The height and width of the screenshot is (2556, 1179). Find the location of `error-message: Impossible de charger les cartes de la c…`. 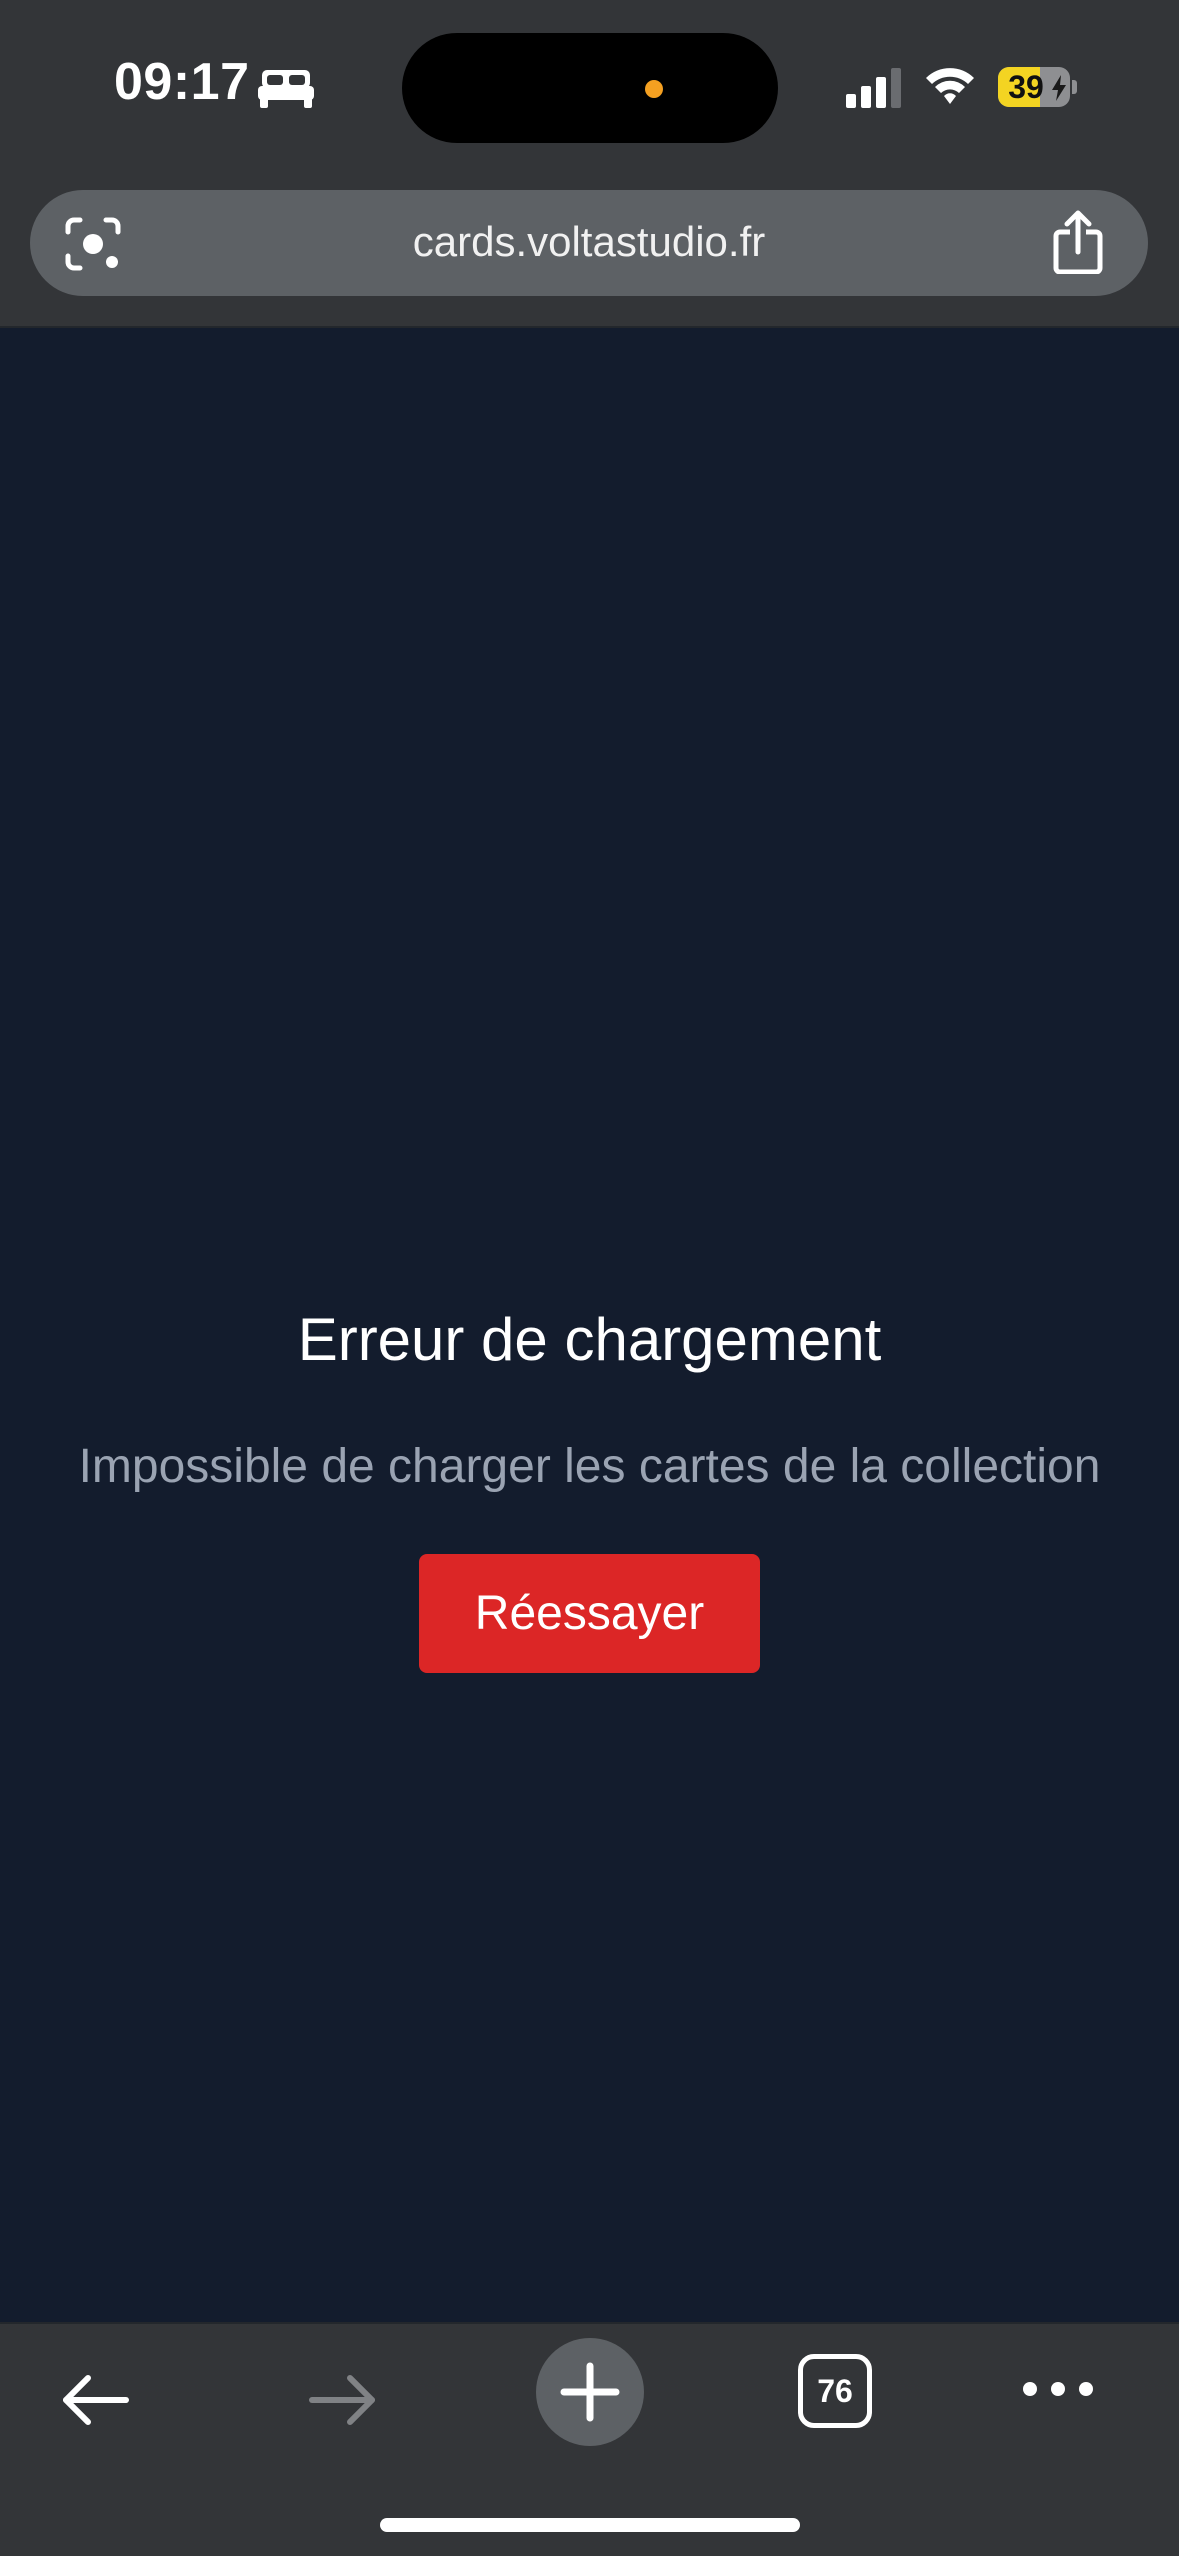

error-message: Impossible de charger les cartes de la c… is located at coordinates (589, 1466).